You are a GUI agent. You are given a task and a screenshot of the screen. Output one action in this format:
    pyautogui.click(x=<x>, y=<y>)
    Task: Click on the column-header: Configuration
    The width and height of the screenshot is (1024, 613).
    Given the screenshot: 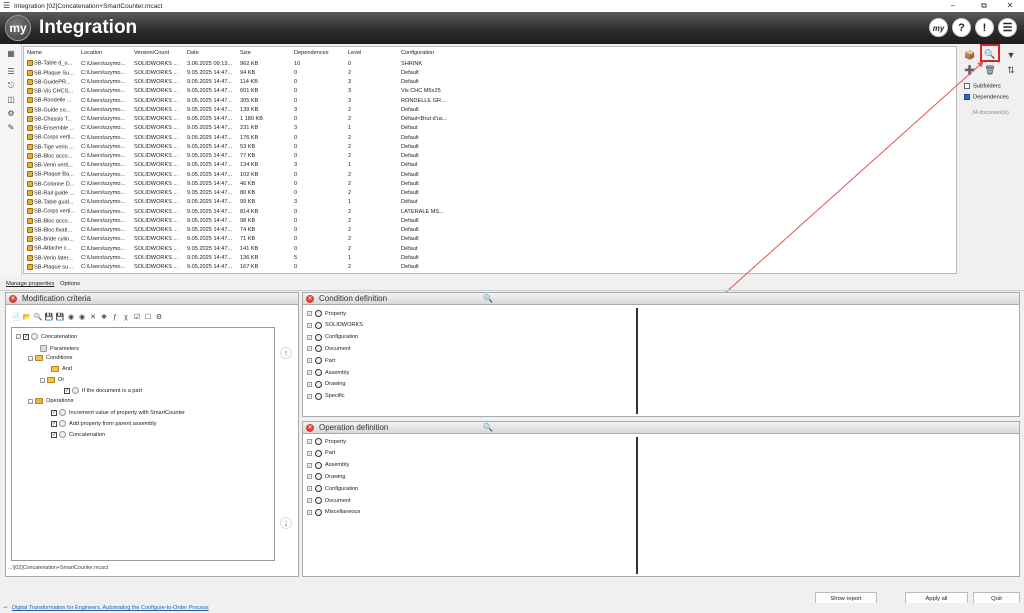 What is the action you would take?
    pyautogui.click(x=443, y=53)
    